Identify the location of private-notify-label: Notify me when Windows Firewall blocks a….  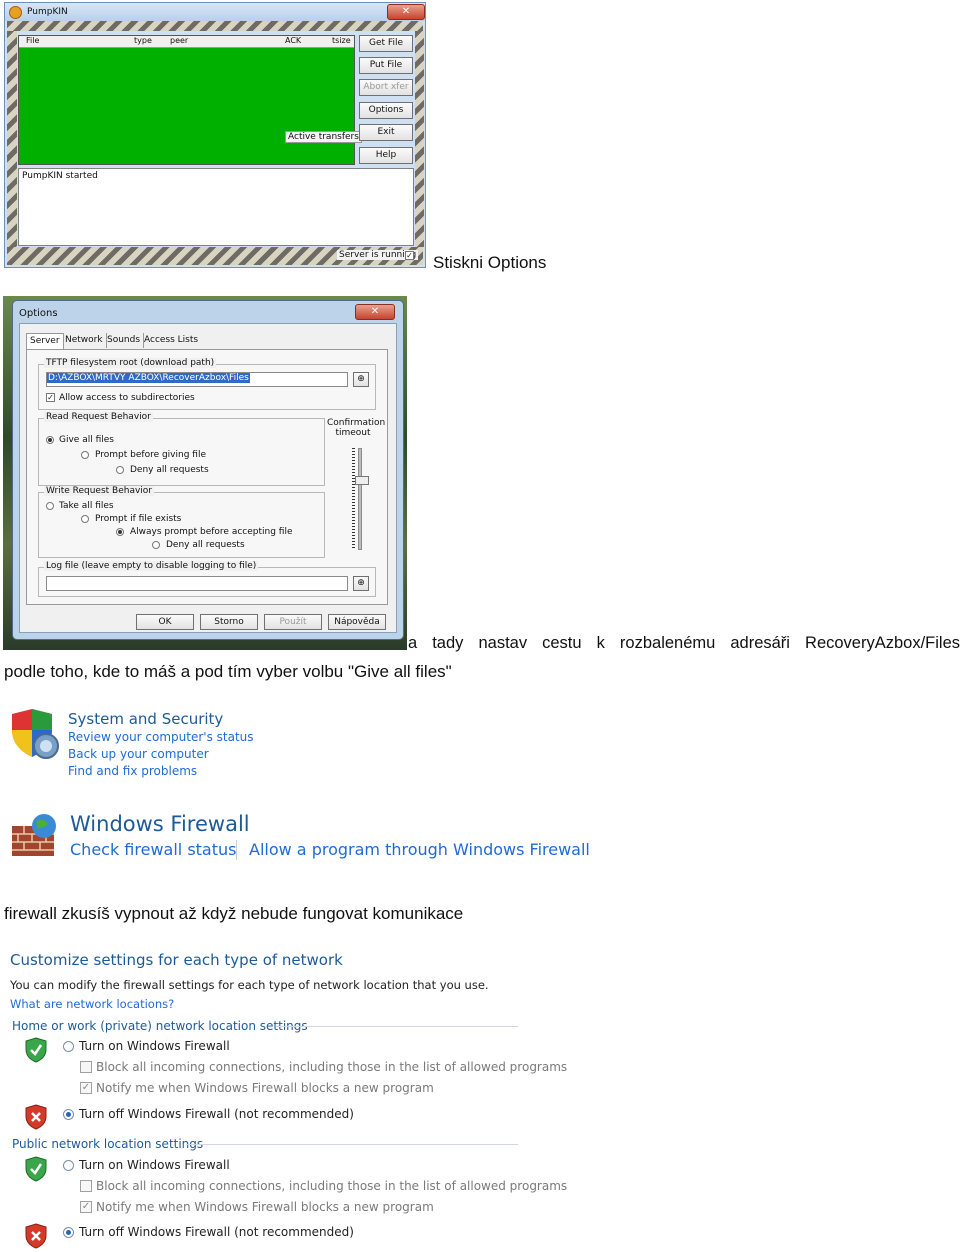
(265, 1088).